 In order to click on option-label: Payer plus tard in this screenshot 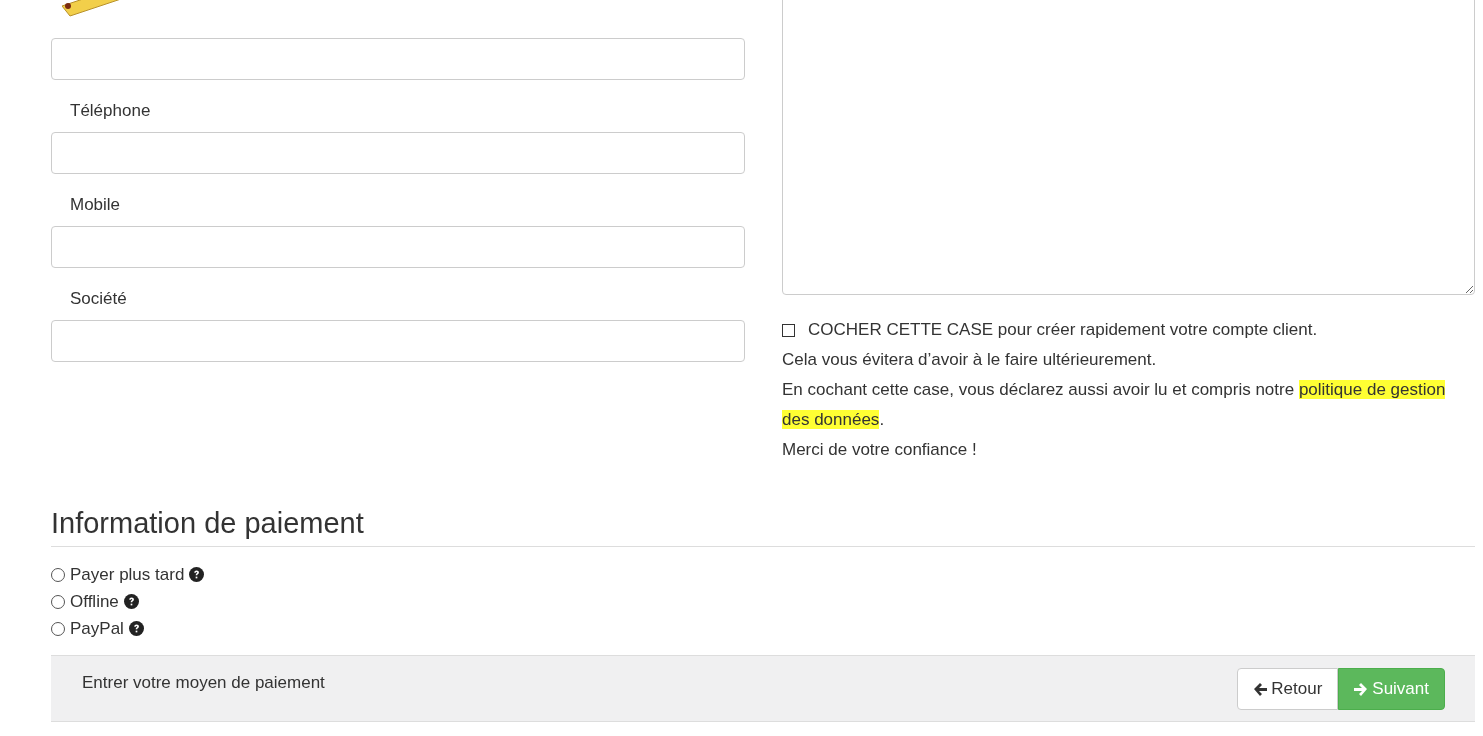, I will do `click(127, 574)`.